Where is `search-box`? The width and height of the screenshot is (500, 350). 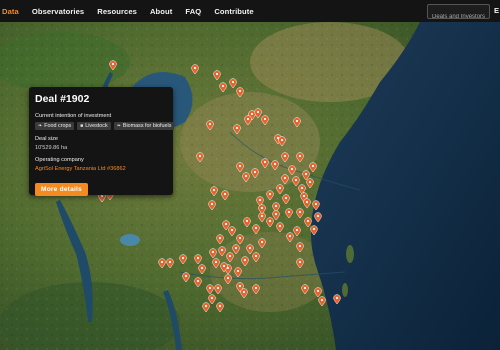
search-box is located at coordinates (458, 14).